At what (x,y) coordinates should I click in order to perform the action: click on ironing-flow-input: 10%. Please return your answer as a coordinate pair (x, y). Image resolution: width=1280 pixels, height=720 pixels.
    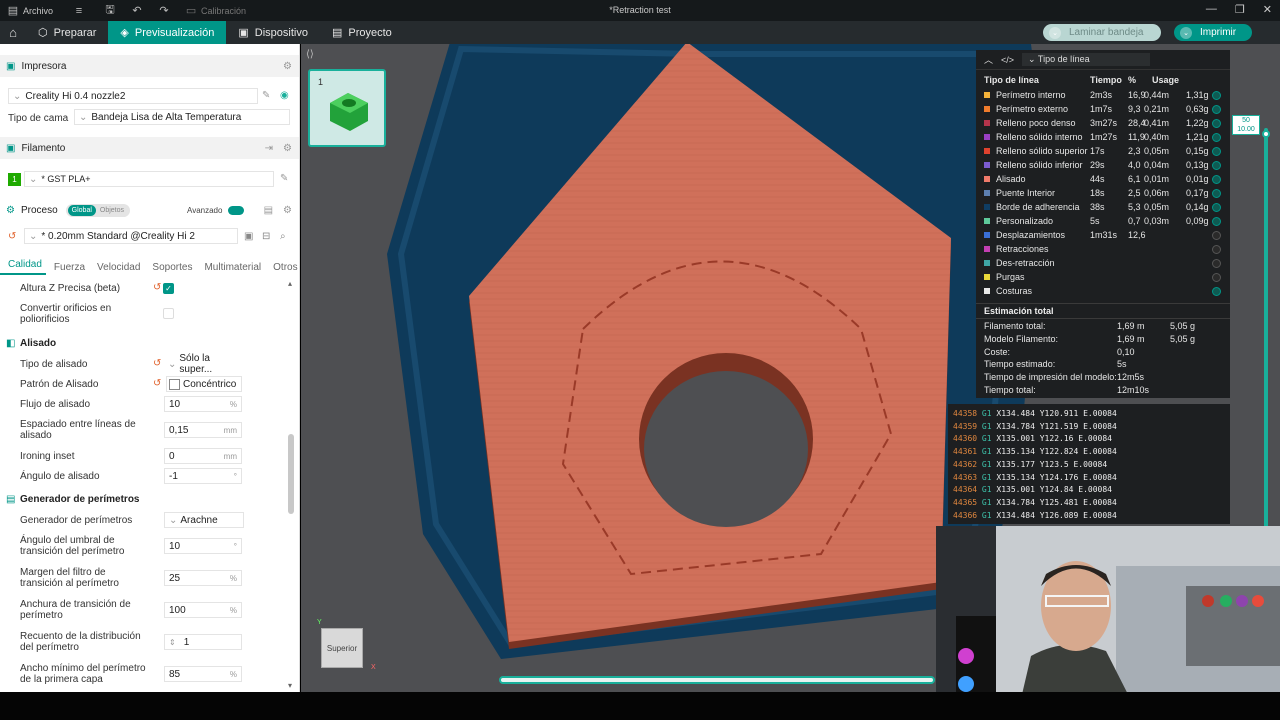
    Looking at the image, I should click on (203, 404).